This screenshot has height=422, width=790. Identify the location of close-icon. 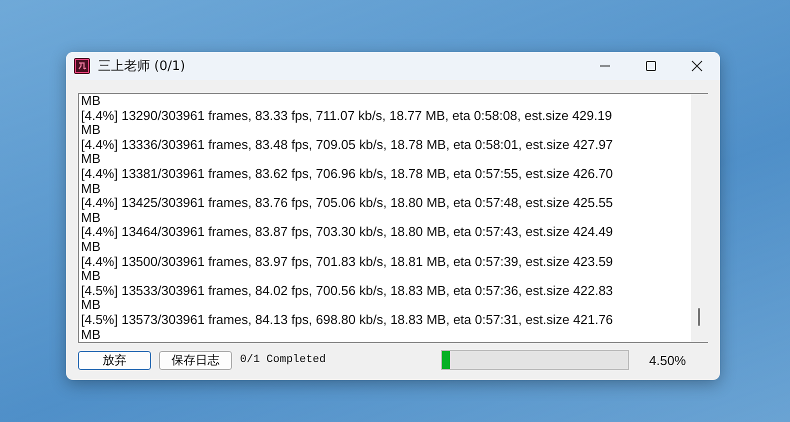
(697, 66).